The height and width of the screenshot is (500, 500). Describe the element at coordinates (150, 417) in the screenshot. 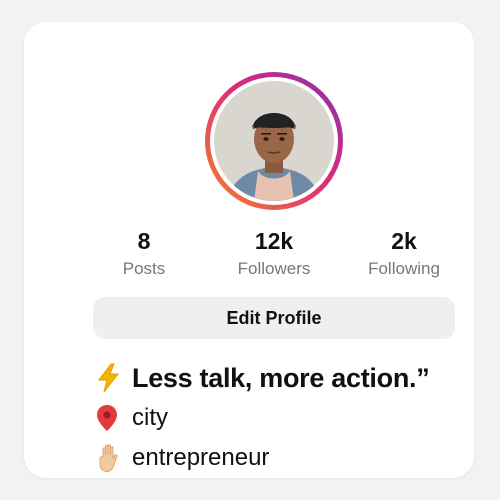

I see `bio-location: city` at that location.